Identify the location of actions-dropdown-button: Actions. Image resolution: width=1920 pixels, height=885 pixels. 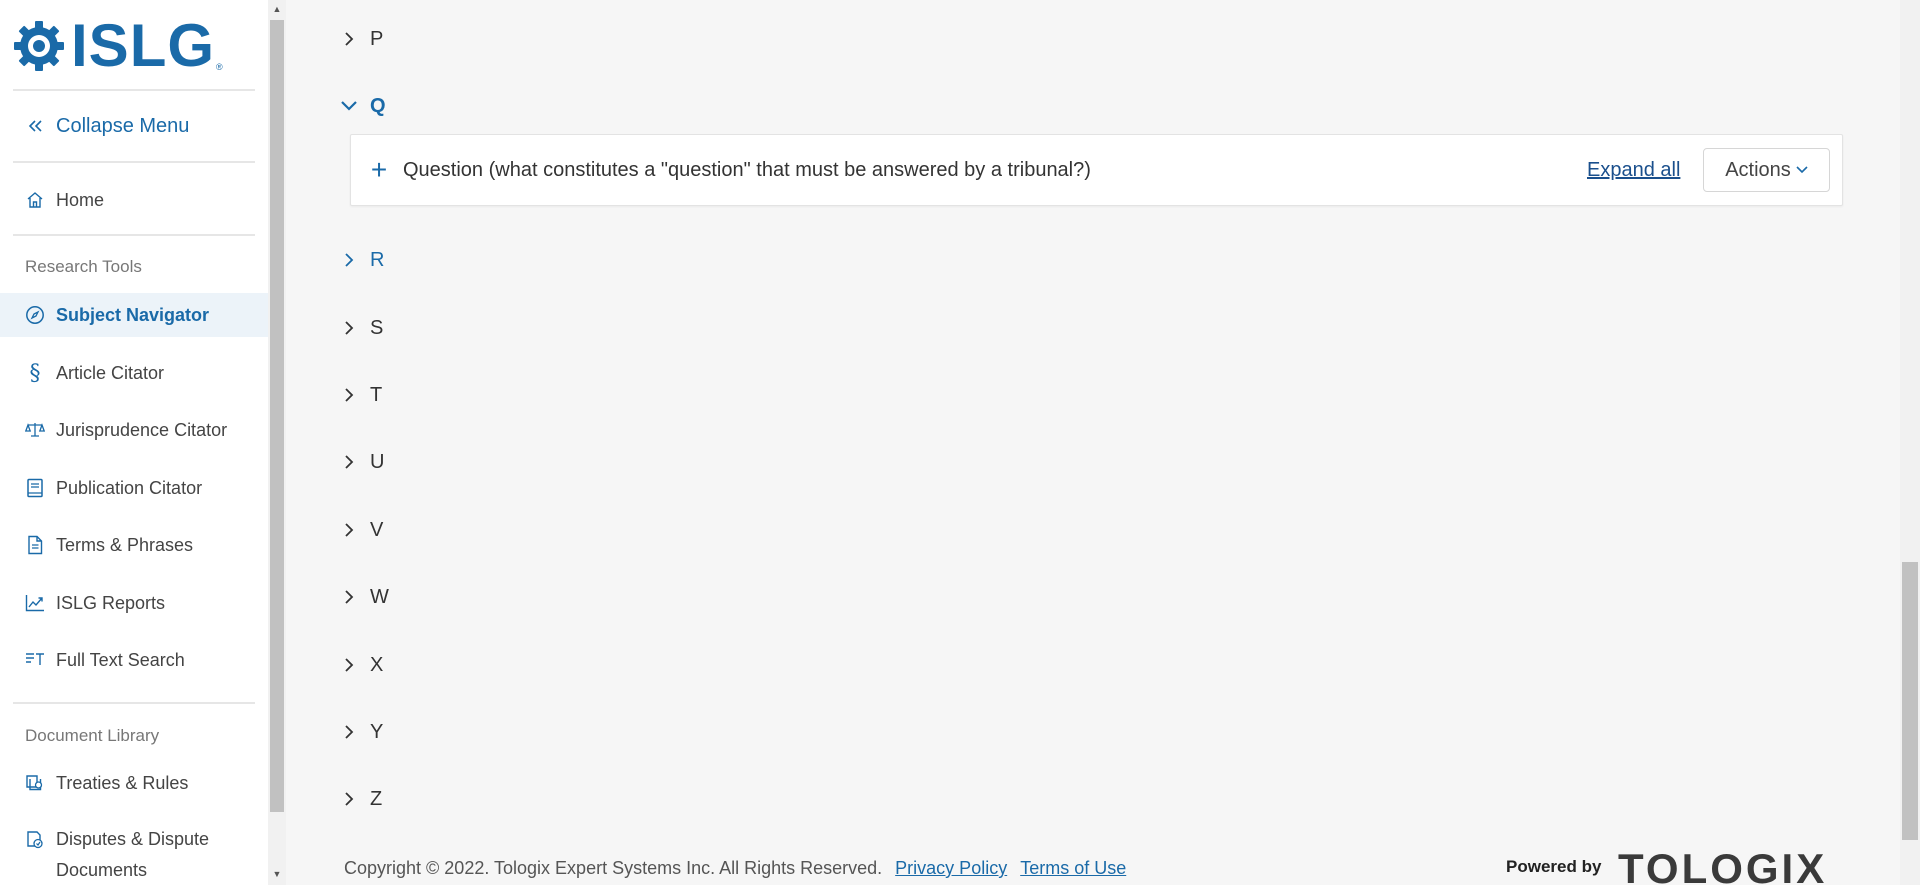
(1766, 170).